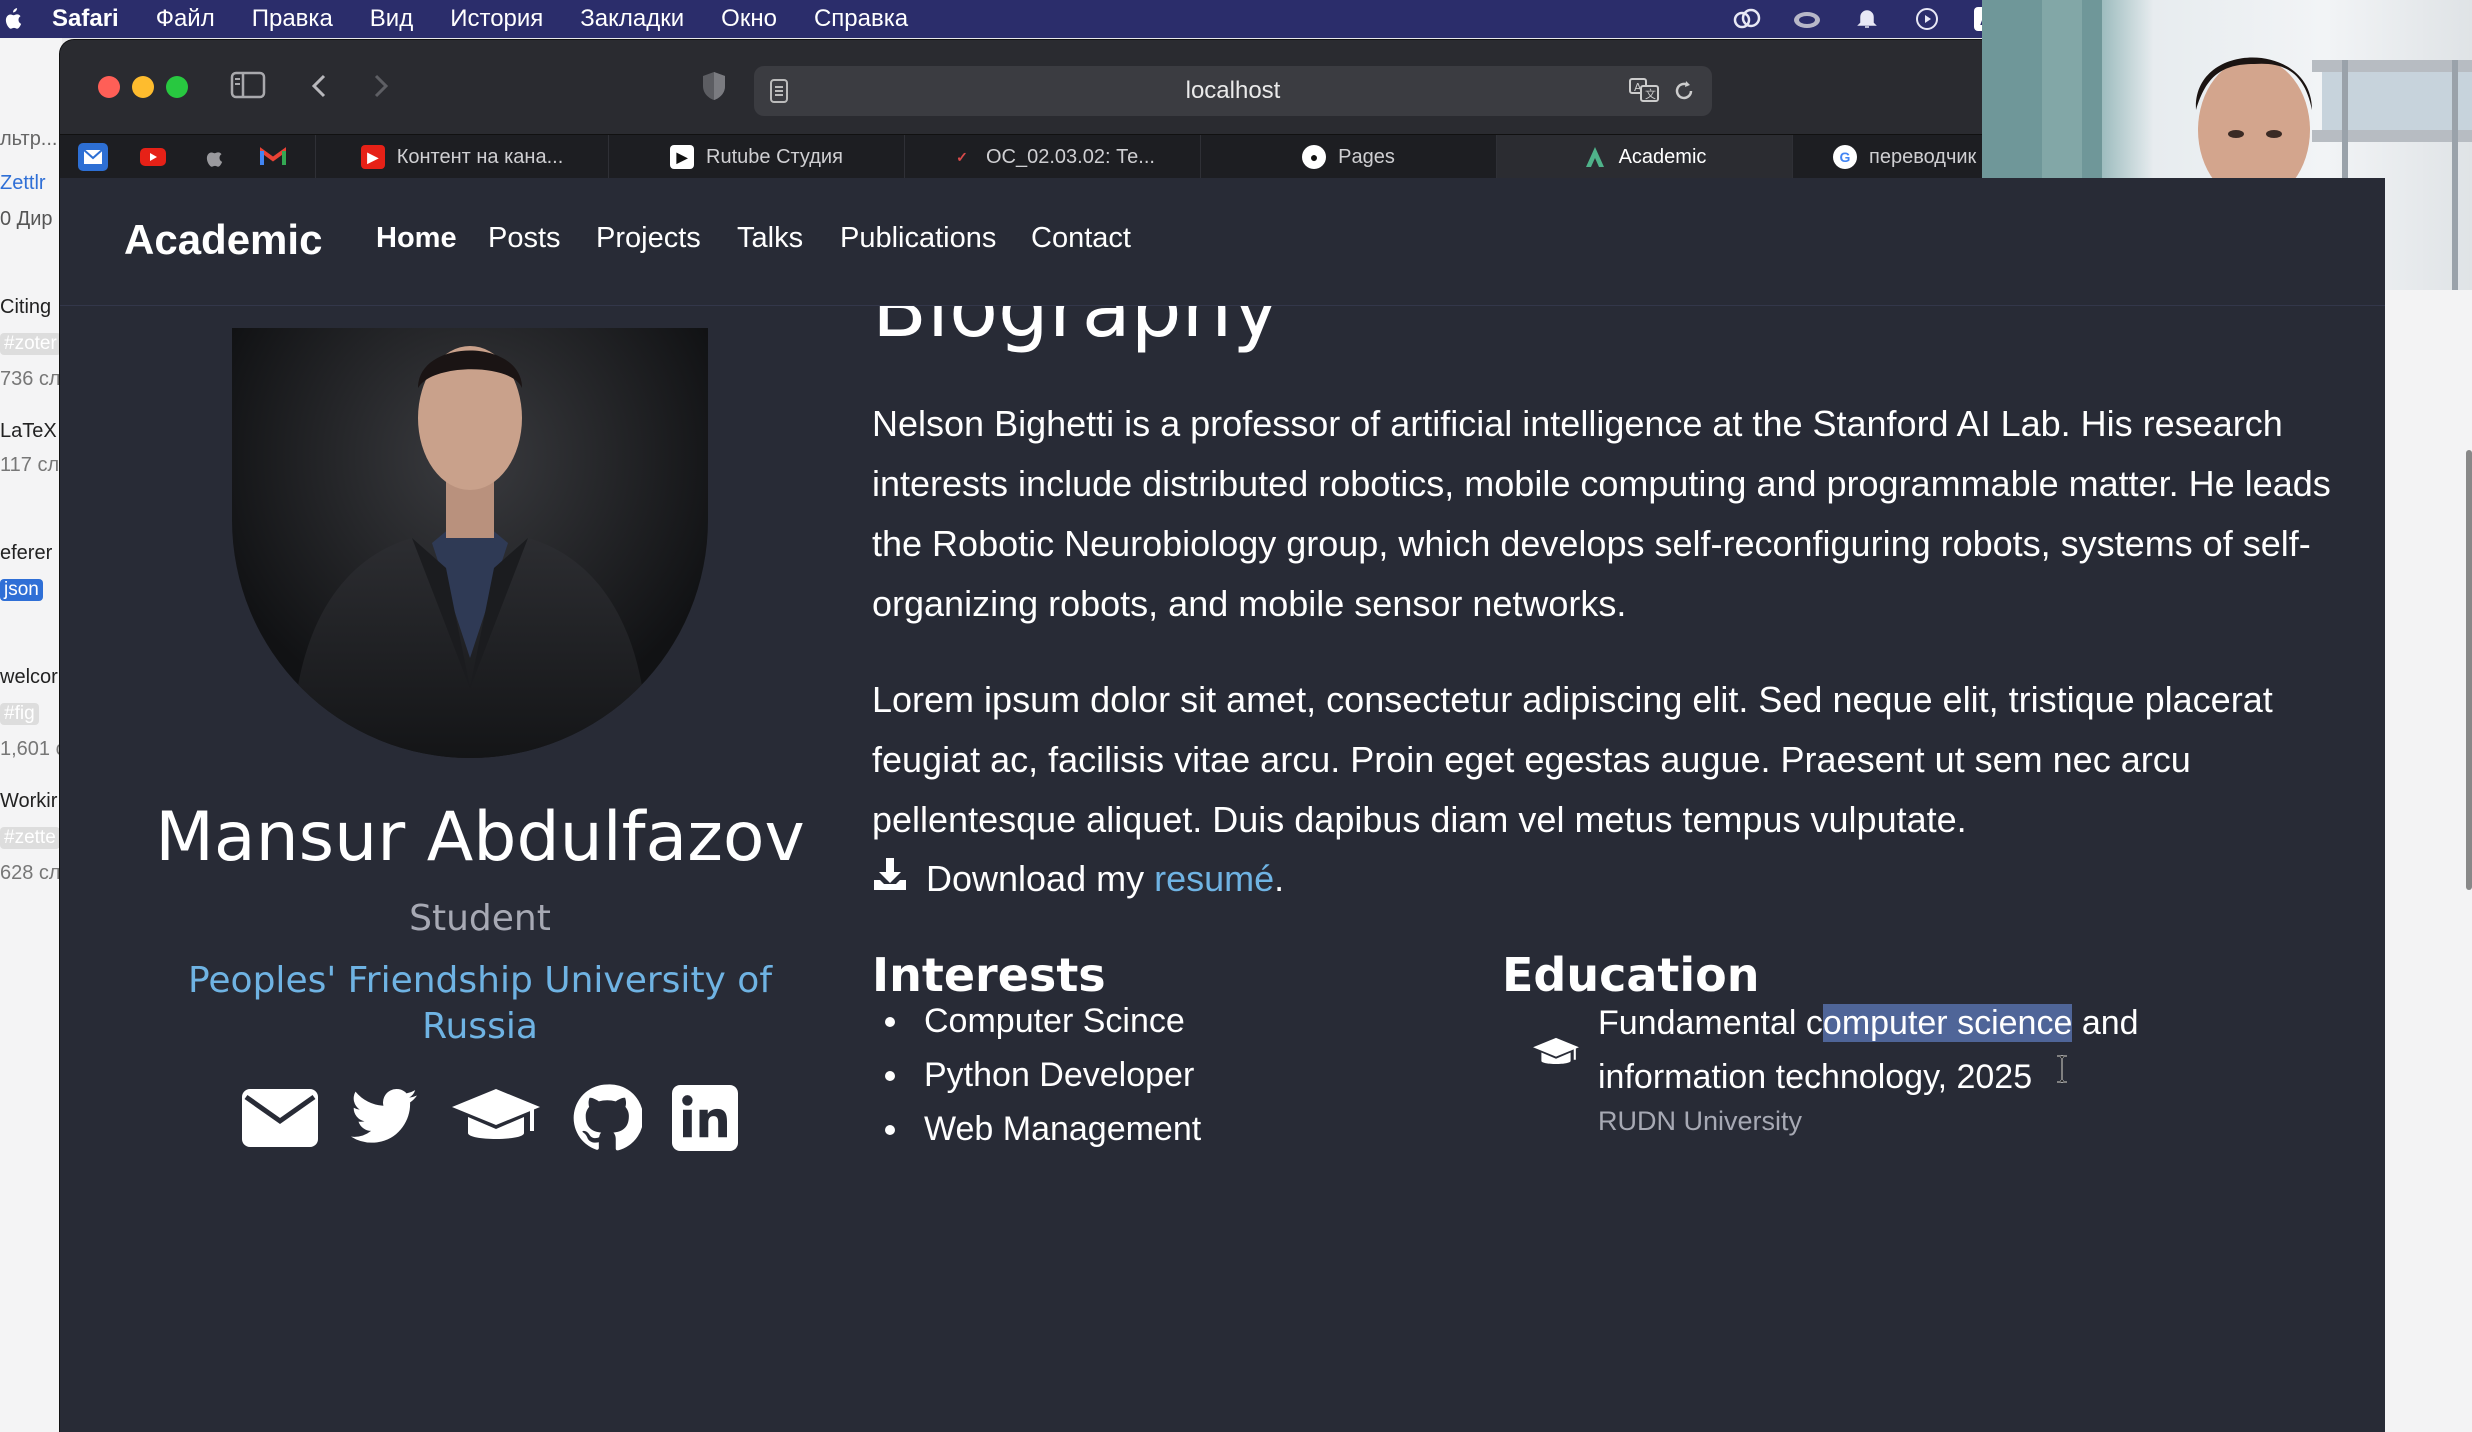 The height and width of the screenshot is (1432, 2472). What do you see at coordinates (962, 156) in the screenshot?
I see `course-icon: ✓` at bounding box center [962, 156].